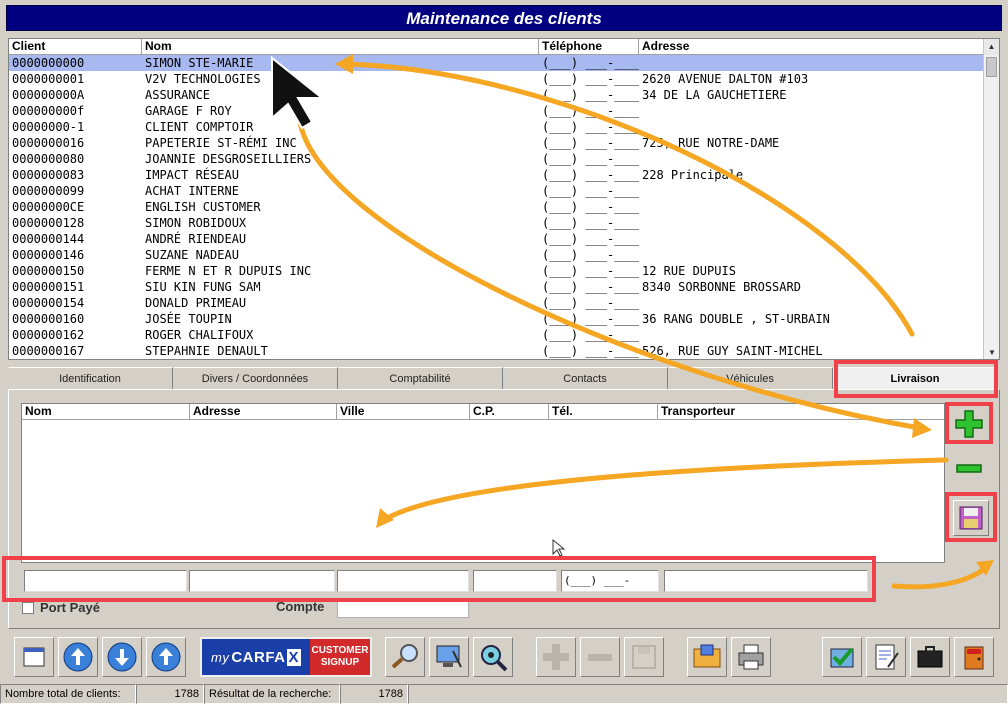 The width and height of the screenshot is (1008, 704). I want to click on briefcase-button, so click(930, 657).